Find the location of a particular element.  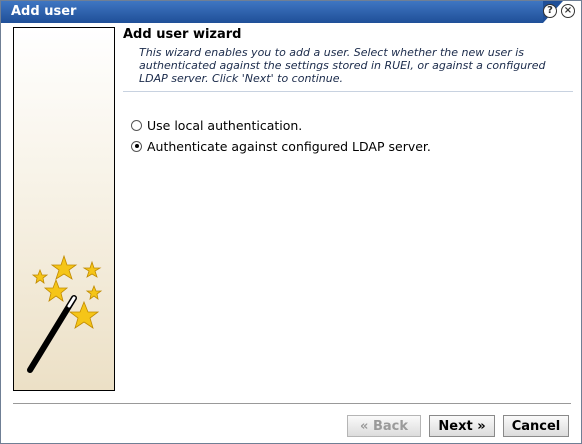

title-icons: ? × is located at coordinates (559, 11).